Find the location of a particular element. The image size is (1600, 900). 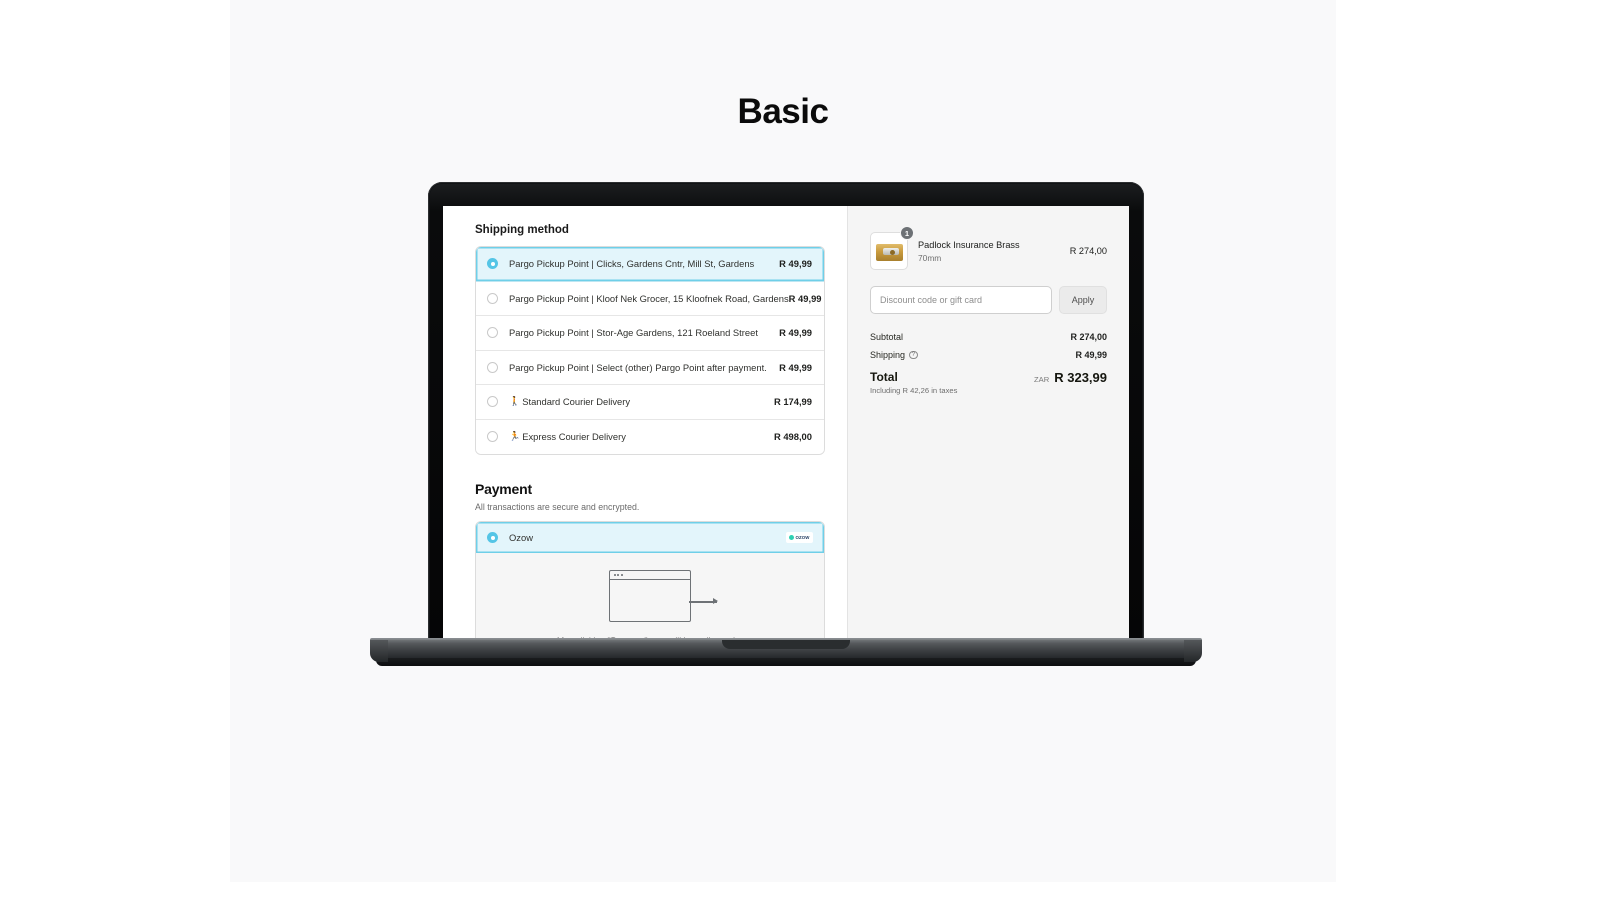

running-person-icon: 🏃 is located at coordinates (515, 436).